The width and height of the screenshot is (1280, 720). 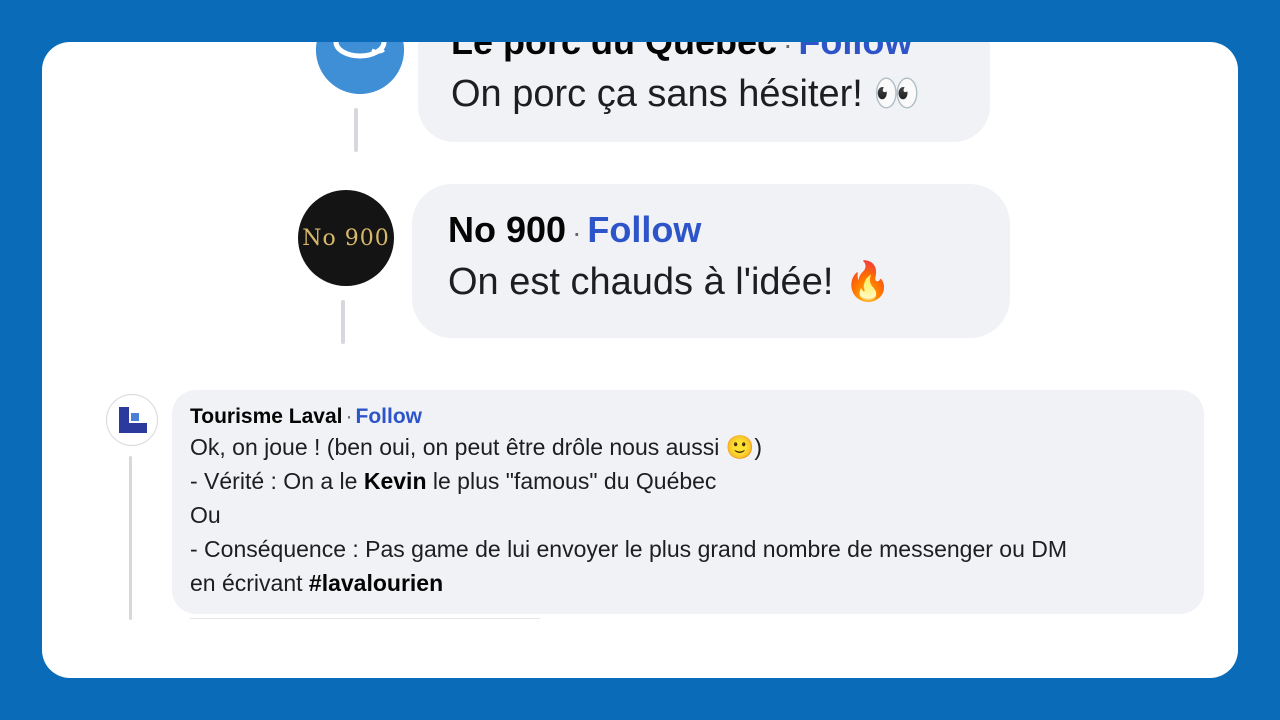 I want to click on author-name: Tourisme Laval, so click(x=266, y=416).